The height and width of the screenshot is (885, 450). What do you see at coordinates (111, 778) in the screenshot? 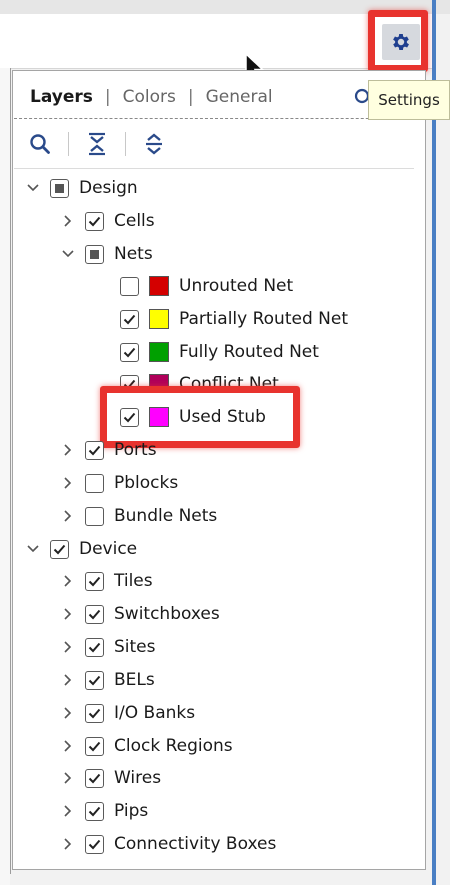
I see `tree-node-wires: Wires` at bounding box center [111, 778].